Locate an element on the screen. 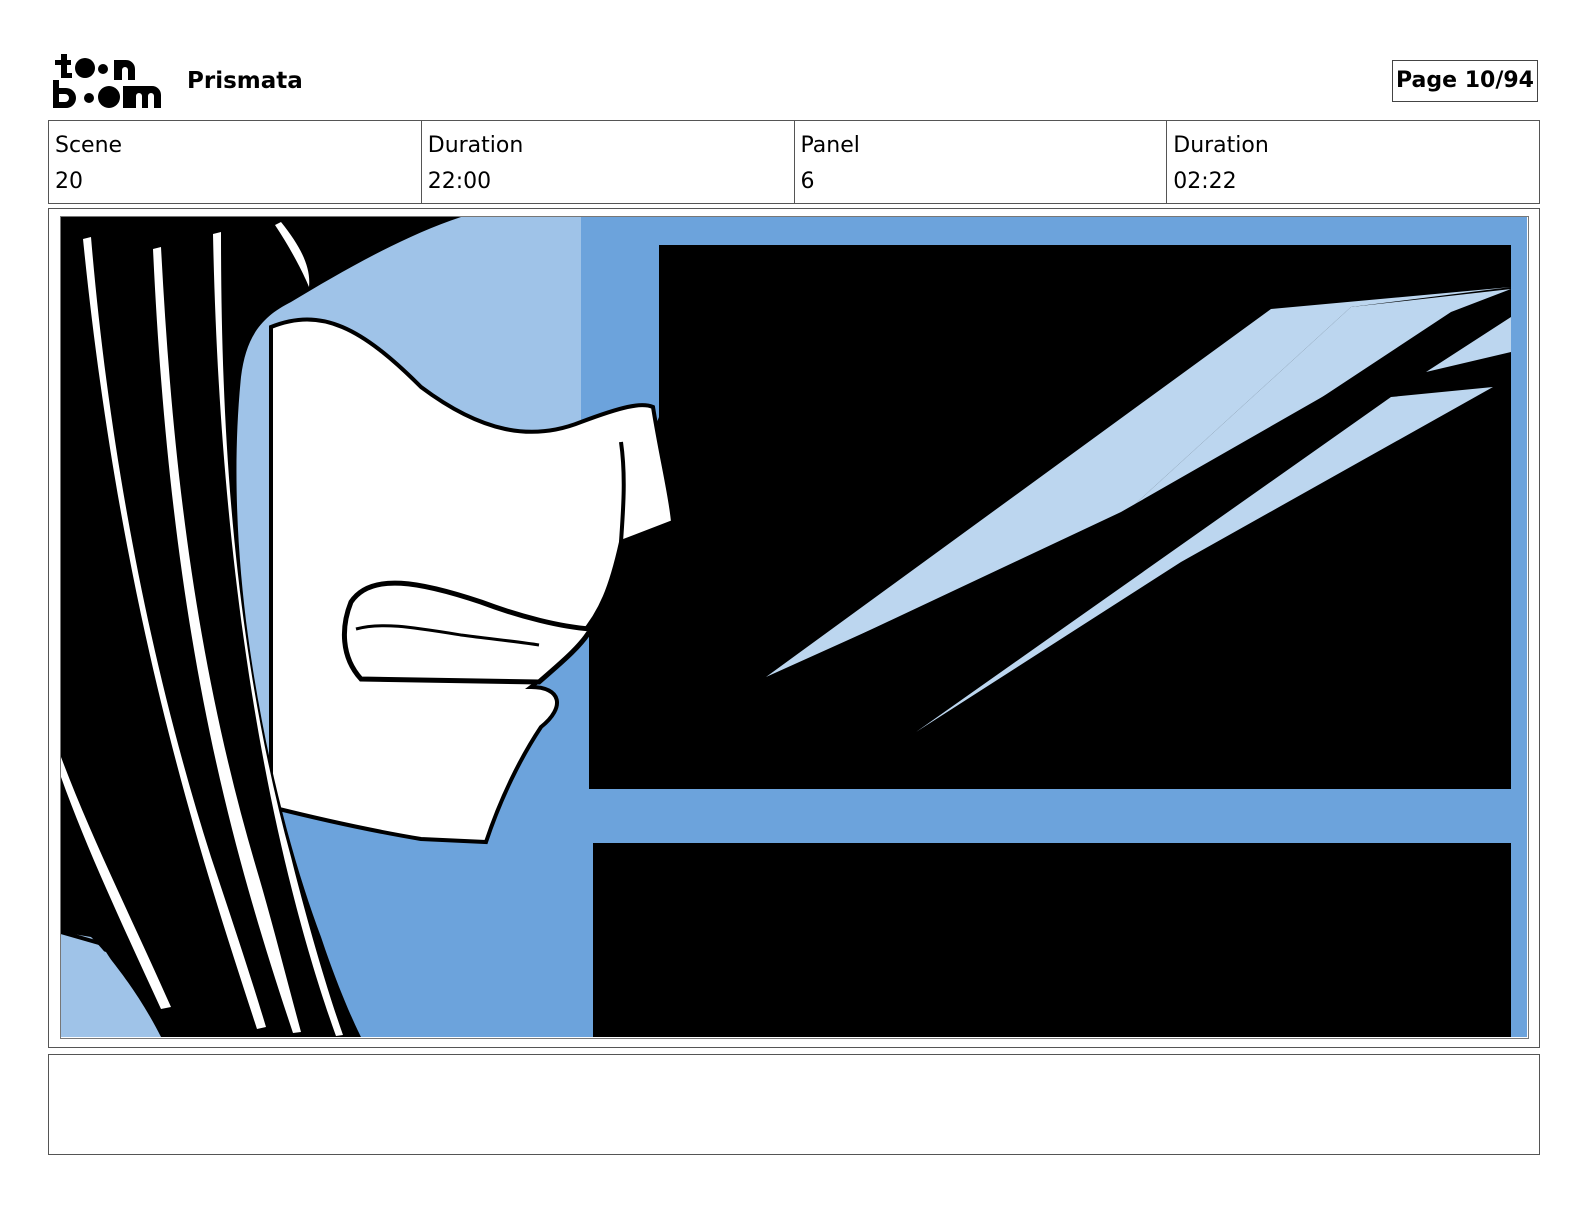  dark-area-lower is located at coordinates (1052, 940).